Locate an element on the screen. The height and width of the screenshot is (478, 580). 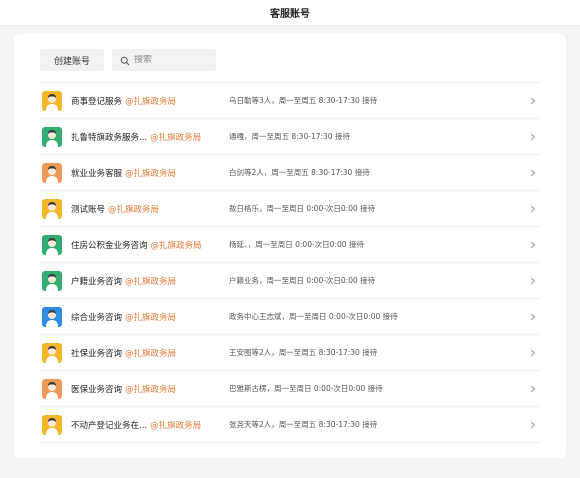
account-row: 商事登记服务 @扎旗政务局 乌日勒等3人，周一至周五 8:30-17:30 接待 is located at coordinates (290, 101).